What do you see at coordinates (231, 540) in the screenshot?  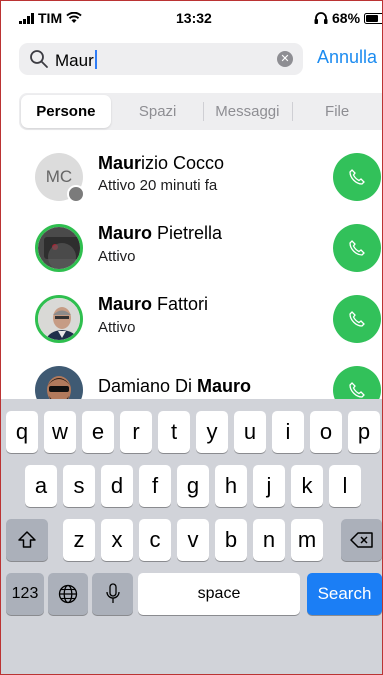 I see `key-b: b` at bounding box center [231, 540].